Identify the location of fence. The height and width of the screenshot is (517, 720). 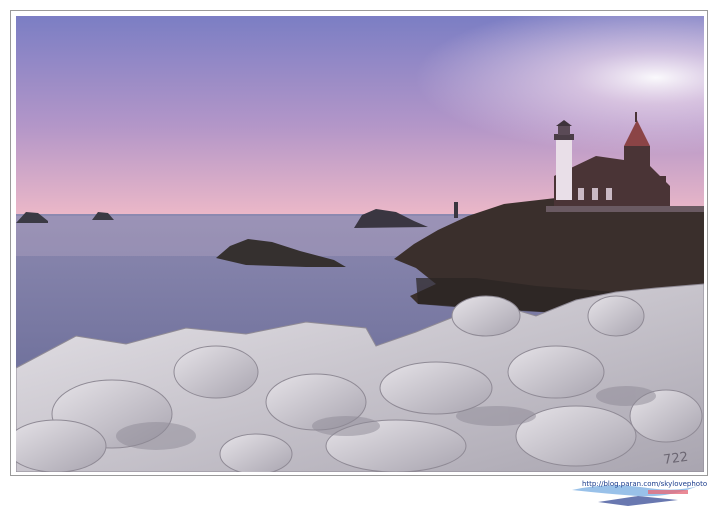
(625, 209).